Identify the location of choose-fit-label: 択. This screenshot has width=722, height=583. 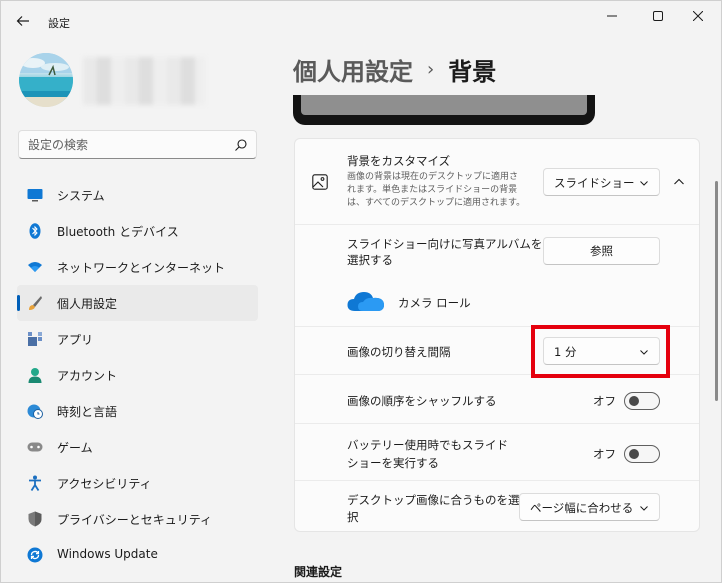
(353, 517).